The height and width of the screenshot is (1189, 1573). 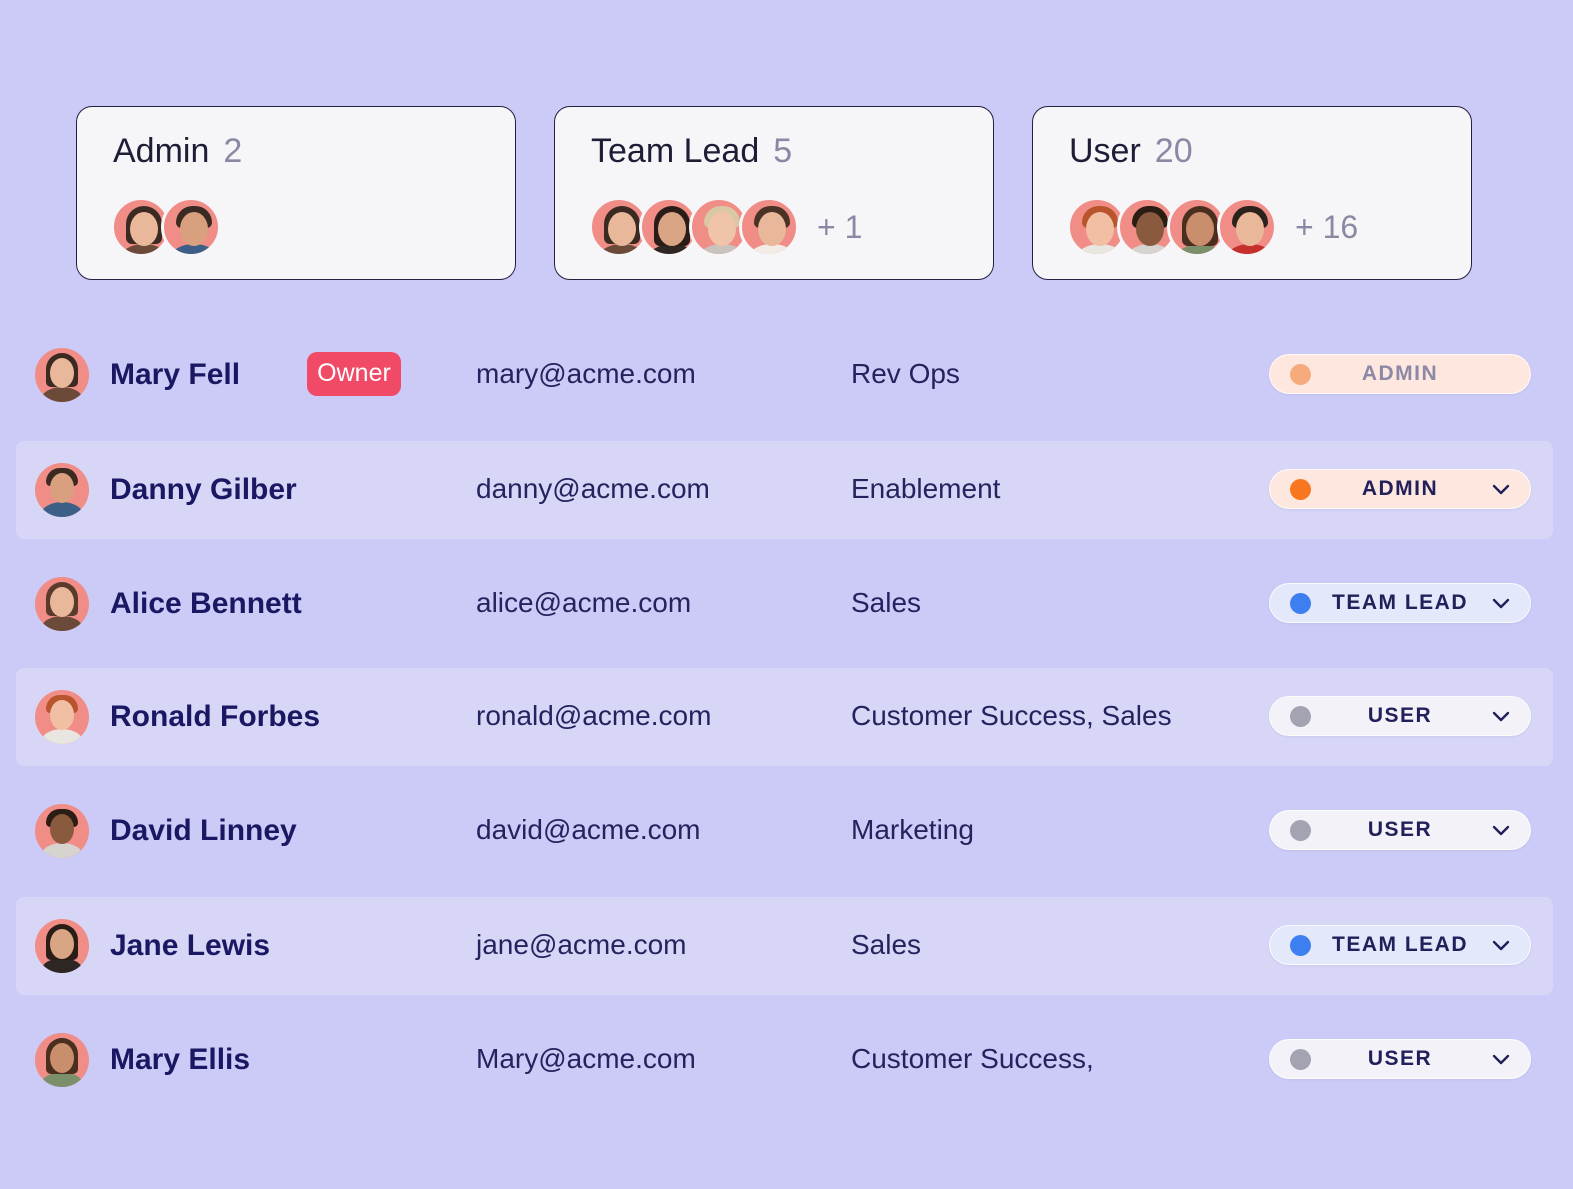 What do you see at coordinates (593, 488) in the screenshot?
I see `user-email: danny@acme.com` at bounding box center [593, 488].